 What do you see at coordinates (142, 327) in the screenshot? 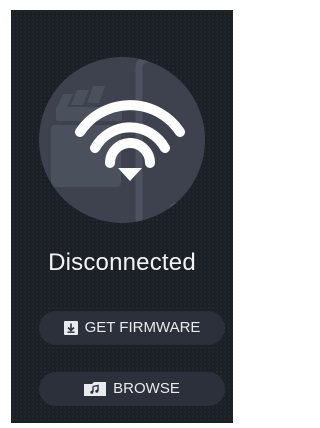
I see `get-firmware-label: GET FIRMWARE` at bounding box center [142, 327].